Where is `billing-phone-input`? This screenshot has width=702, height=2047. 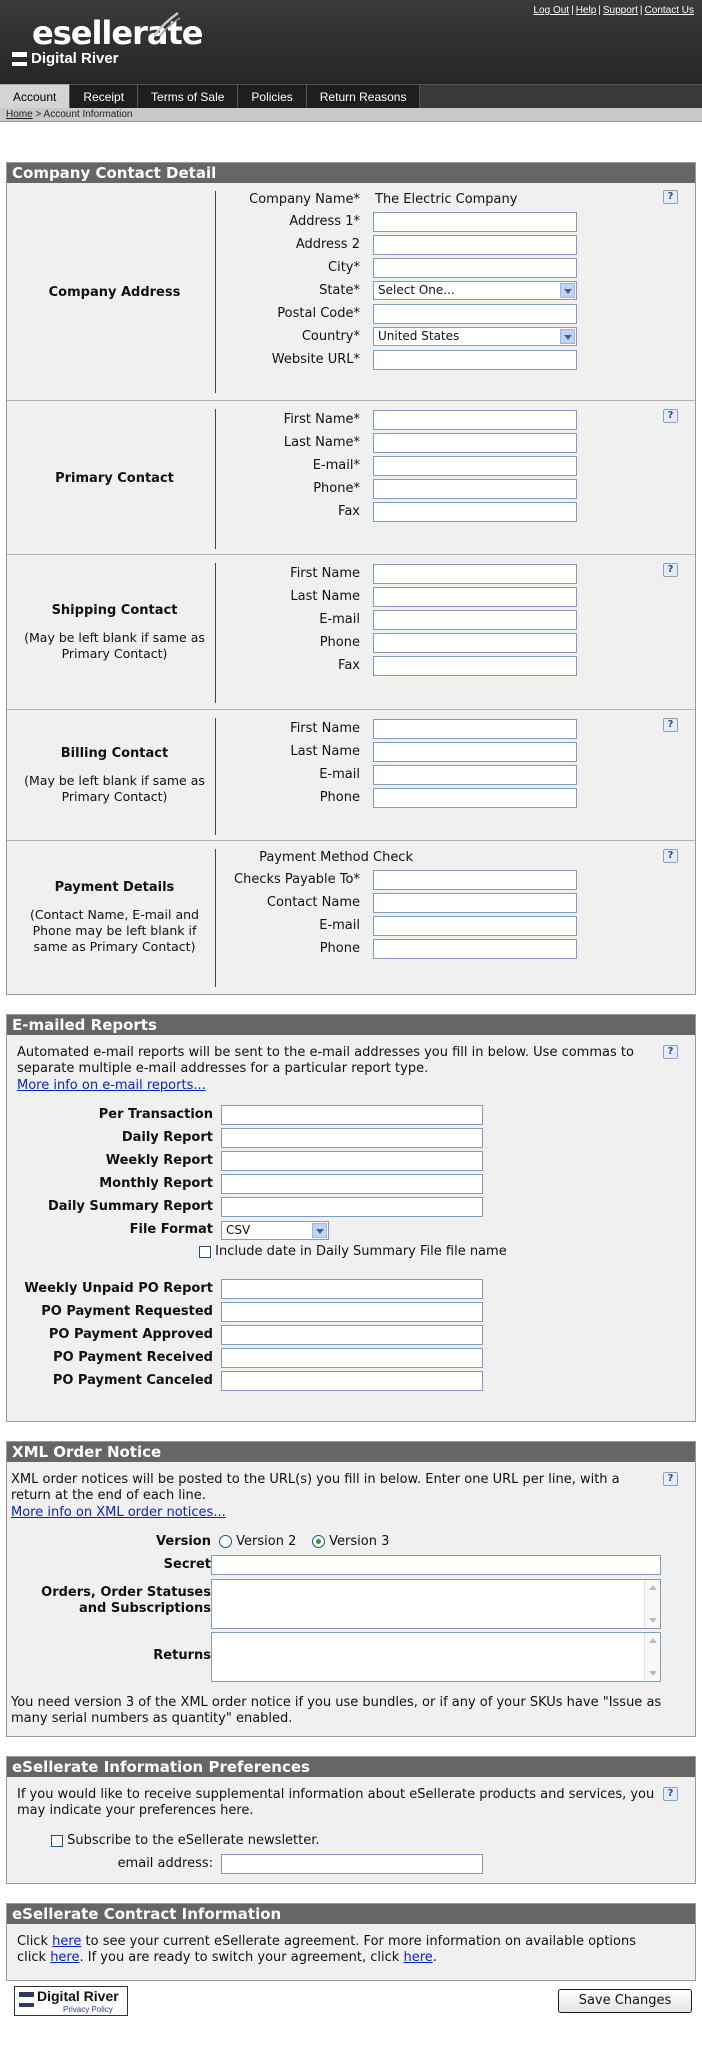 billing-phone-input is located at coordinates (475, 797).